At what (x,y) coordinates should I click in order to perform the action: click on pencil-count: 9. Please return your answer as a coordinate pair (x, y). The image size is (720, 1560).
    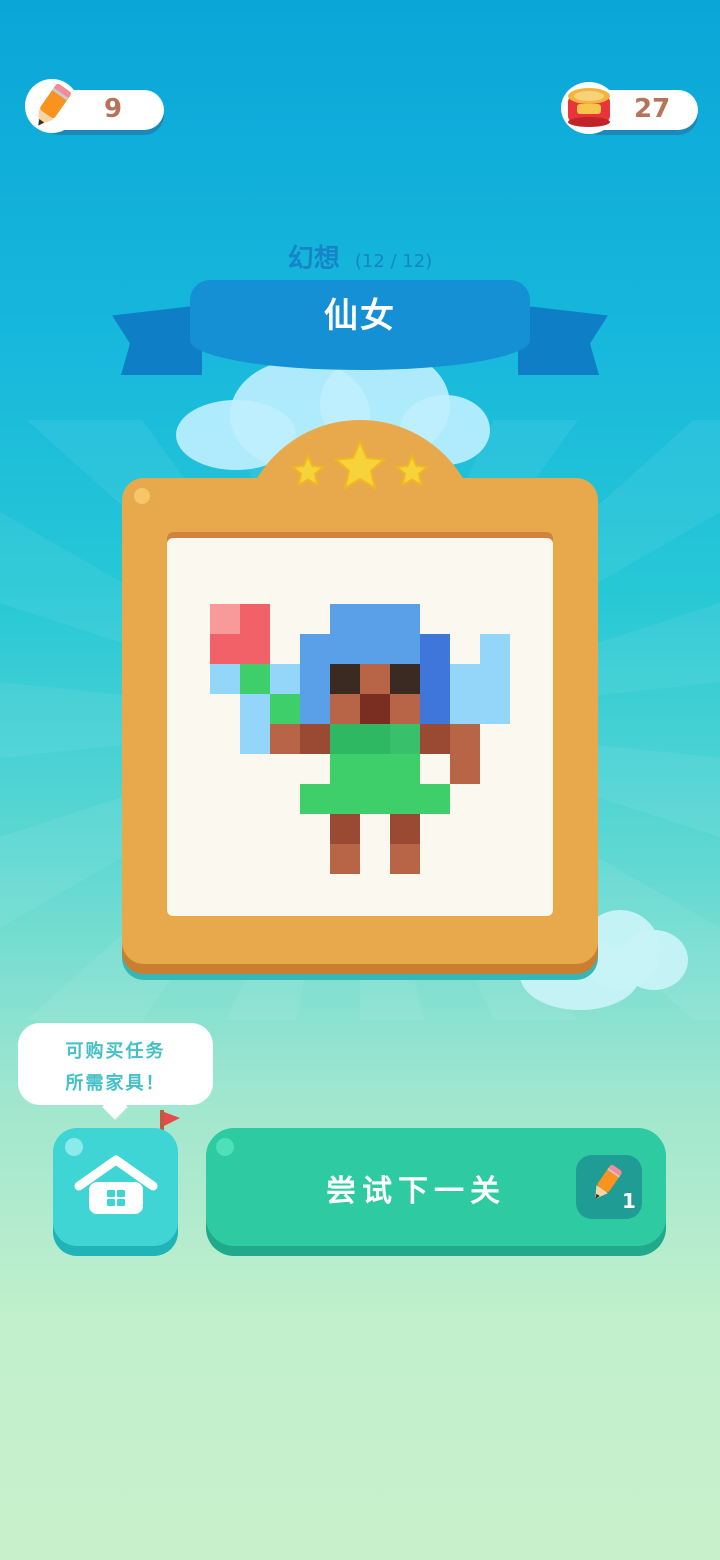
    Looking at the image, I should click on (113, 109).